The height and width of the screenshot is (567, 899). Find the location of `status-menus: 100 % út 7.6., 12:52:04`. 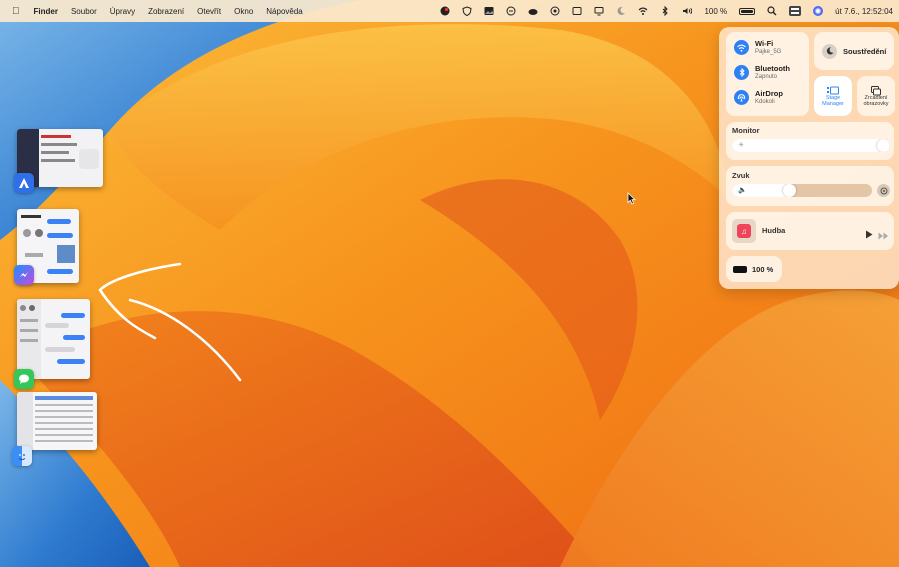

status-menus: 100 % út 7.6., 12:52:04 is located at coordinates (666, 11).